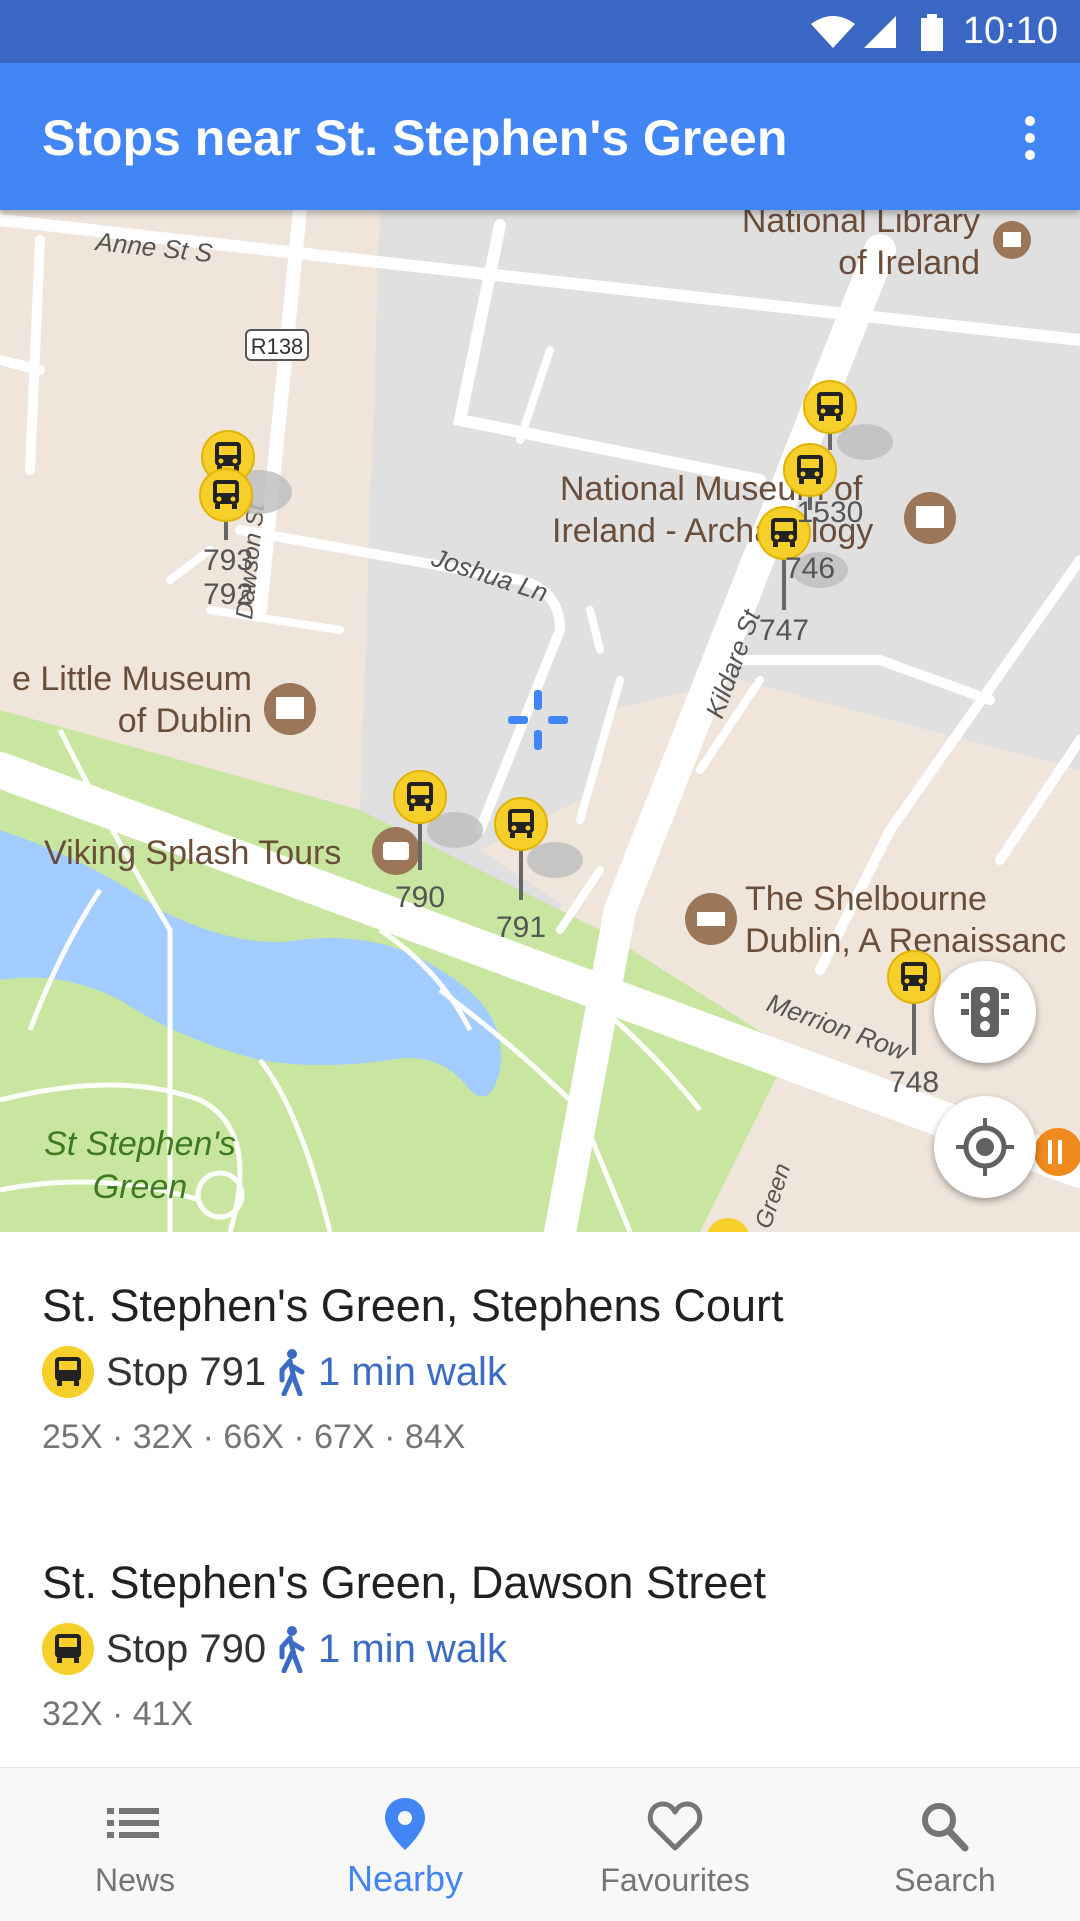 This screenshot has height=1921, width=1080. I want to click on nav-news: News, so click(135, 1844).